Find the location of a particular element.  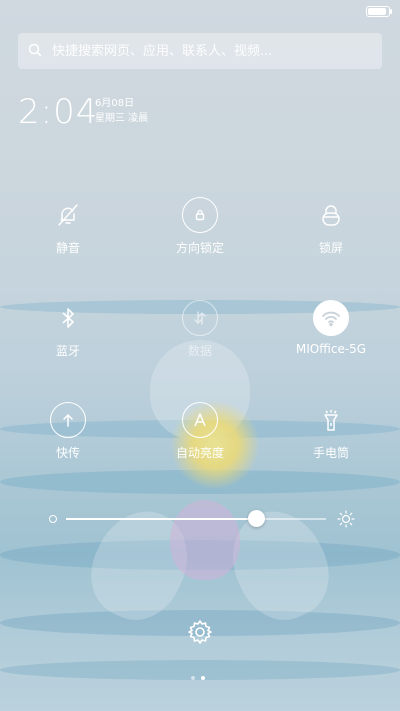

toggle-mute: 静音 is located at coordinates (68, 226).